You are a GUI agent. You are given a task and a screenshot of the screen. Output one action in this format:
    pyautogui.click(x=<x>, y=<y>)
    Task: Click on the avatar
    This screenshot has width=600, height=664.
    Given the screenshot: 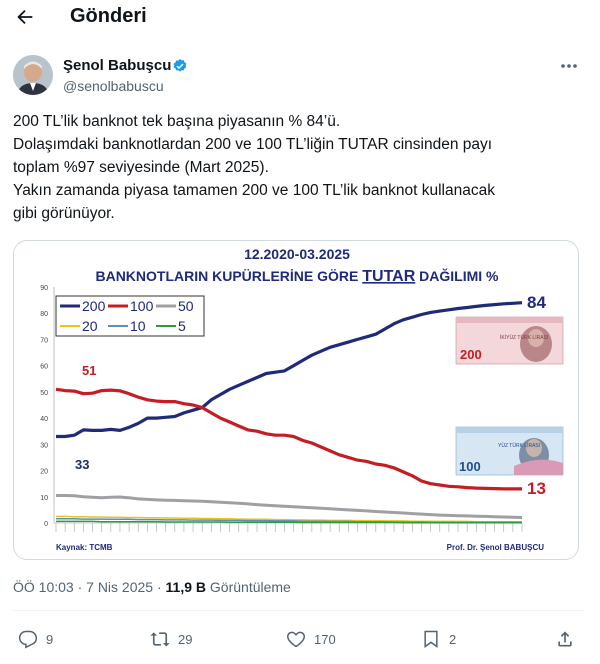 What is the action you would take?
    pyautogui.click(x=33, y=75)
    